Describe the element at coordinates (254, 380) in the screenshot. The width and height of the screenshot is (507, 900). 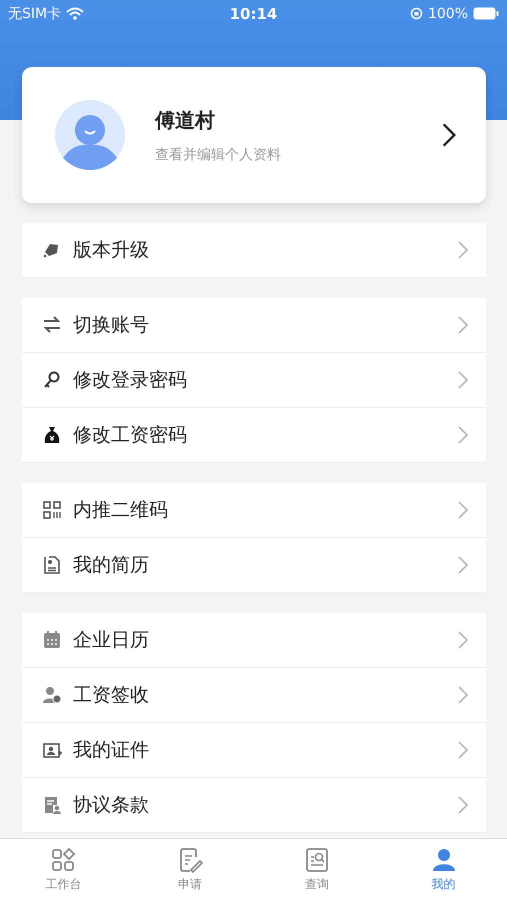
I see `menu-item: 修改登录密码` at that location.